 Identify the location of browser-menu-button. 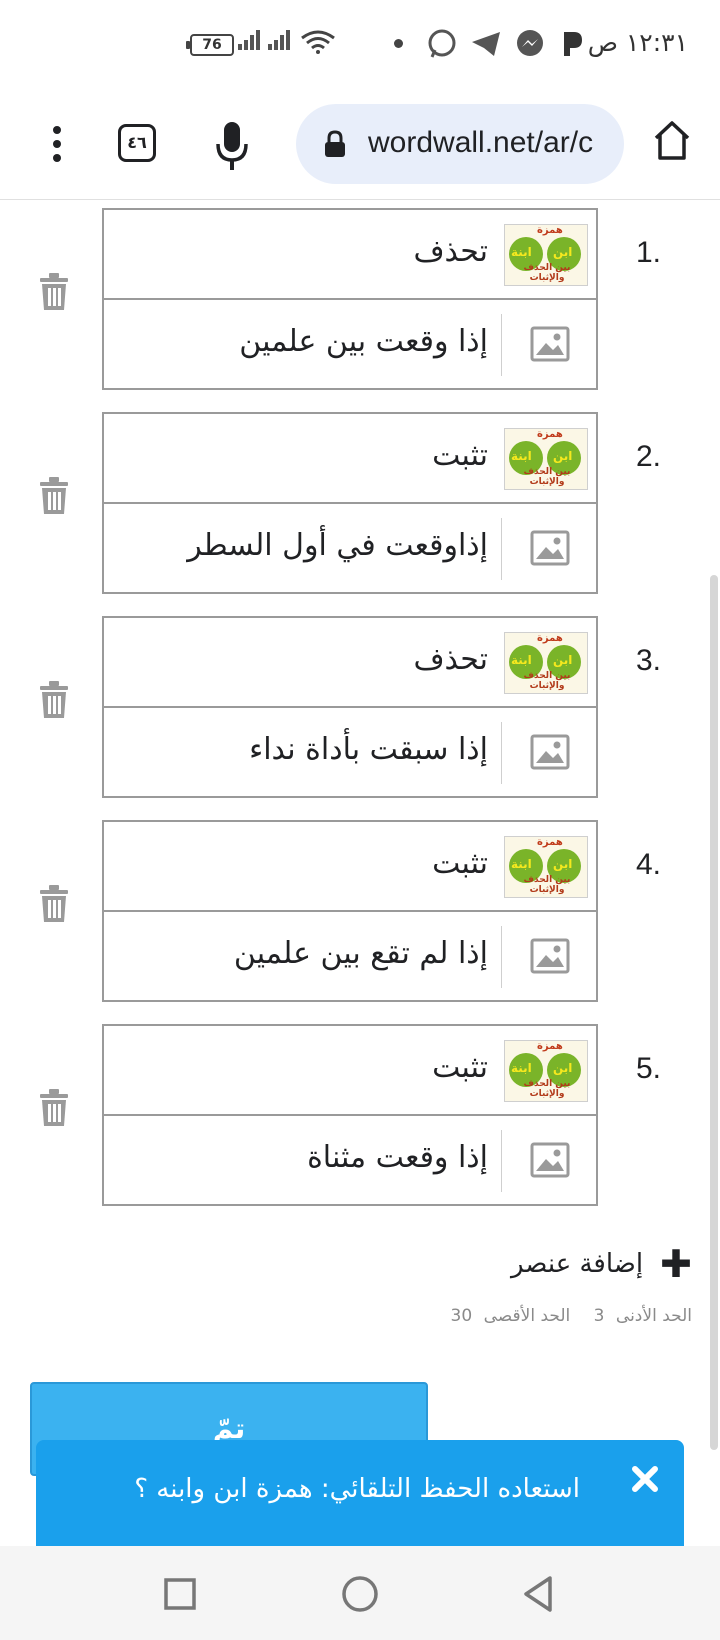
(57, 148).